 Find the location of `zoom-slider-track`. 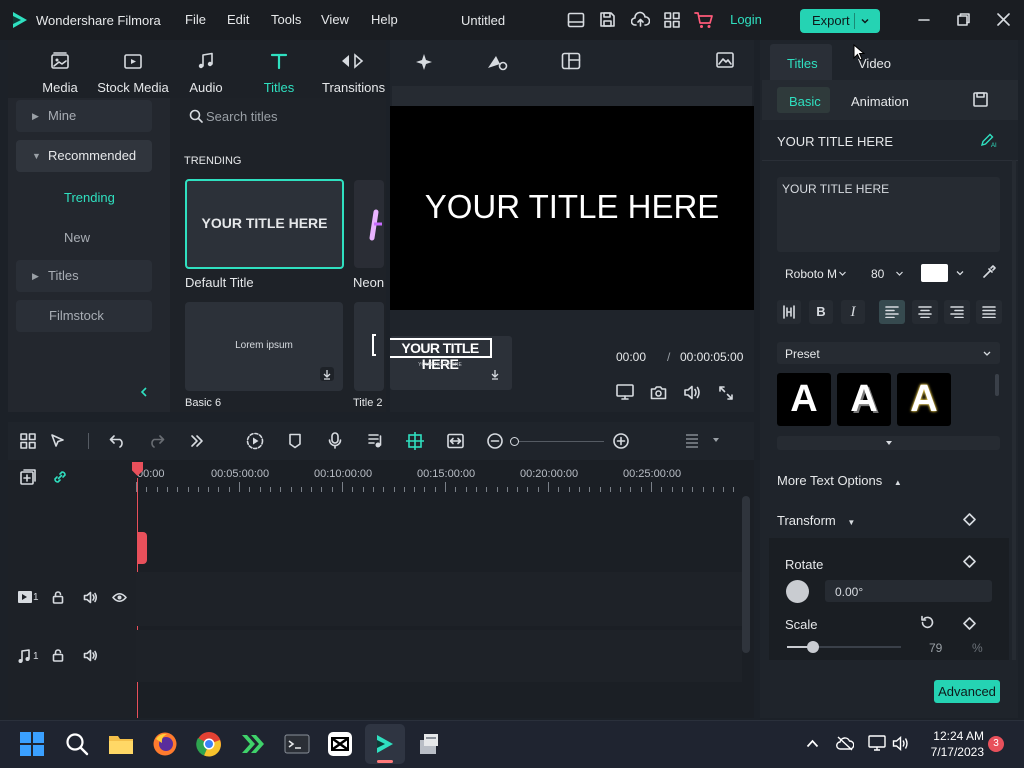

zoom-slider-track is located at coordinates (559, 441).